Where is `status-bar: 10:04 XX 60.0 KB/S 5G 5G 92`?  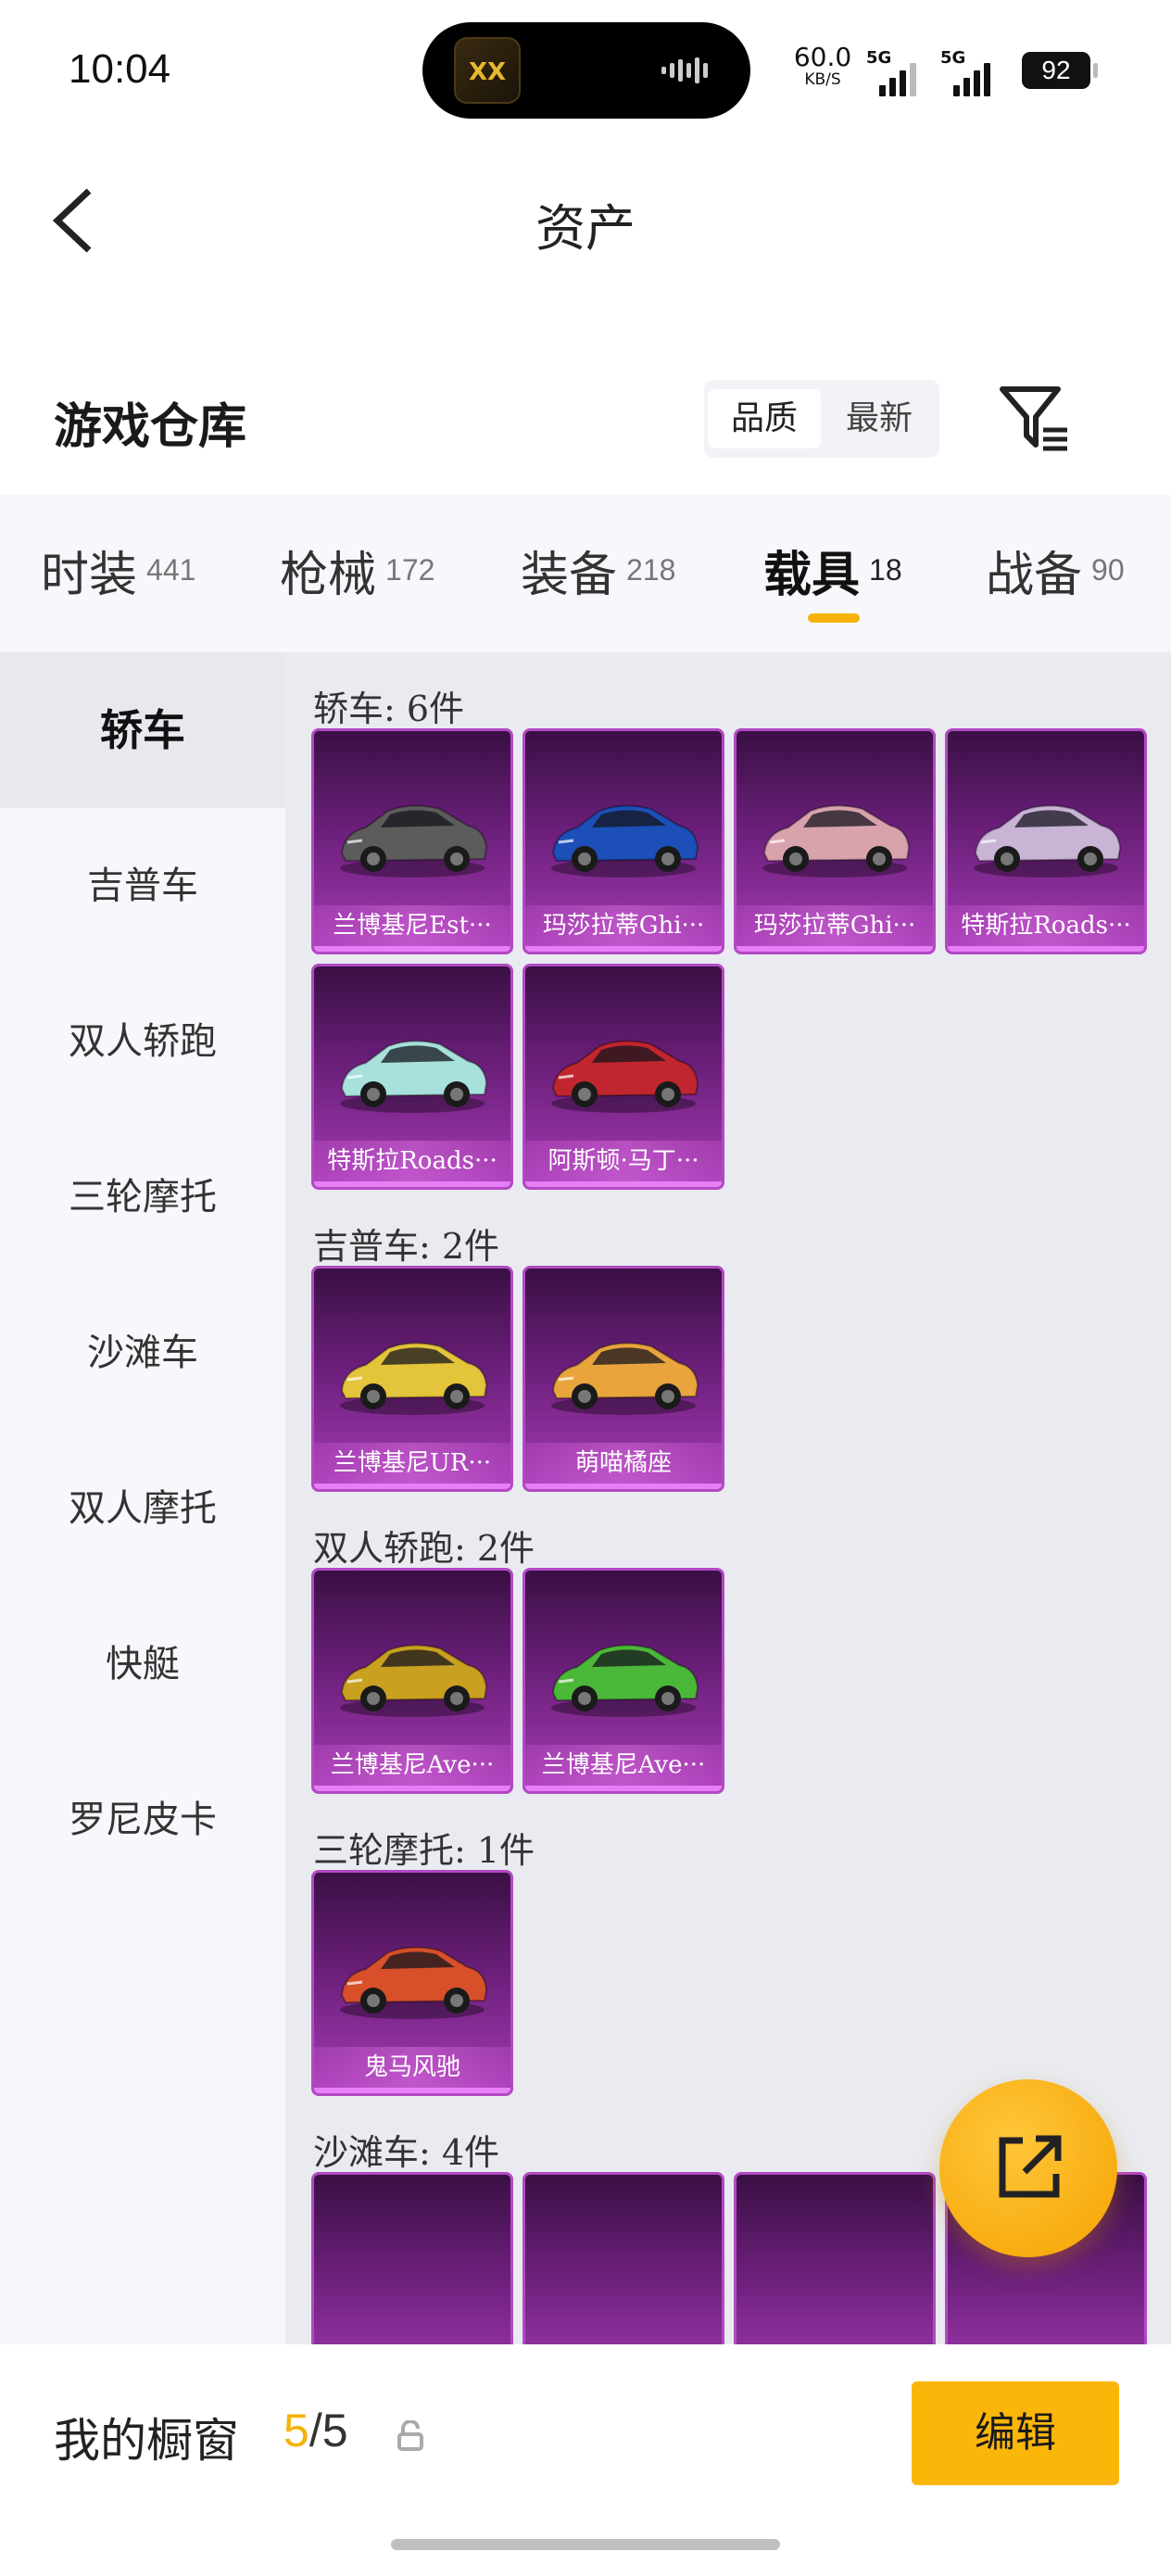 status-bar: 10:04 XX 60.0 KB/S 5G 5G 92 is located at coordinates (585, 69).